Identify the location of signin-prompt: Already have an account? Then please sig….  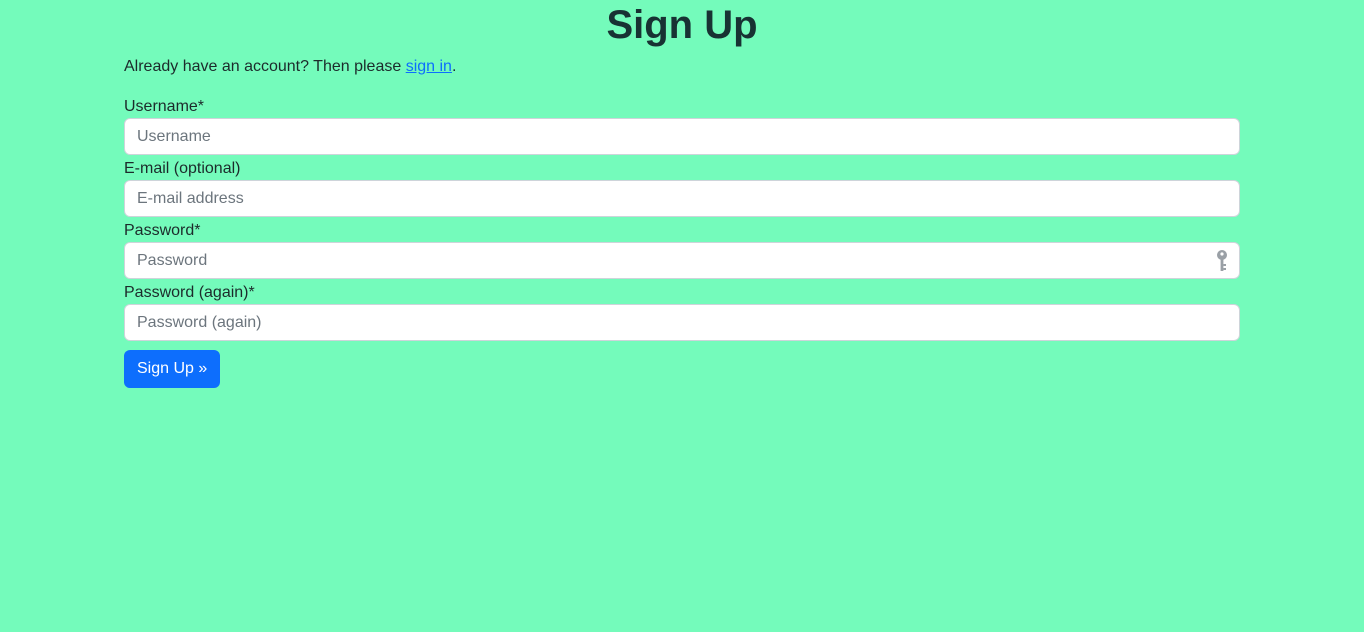
(290, 67).